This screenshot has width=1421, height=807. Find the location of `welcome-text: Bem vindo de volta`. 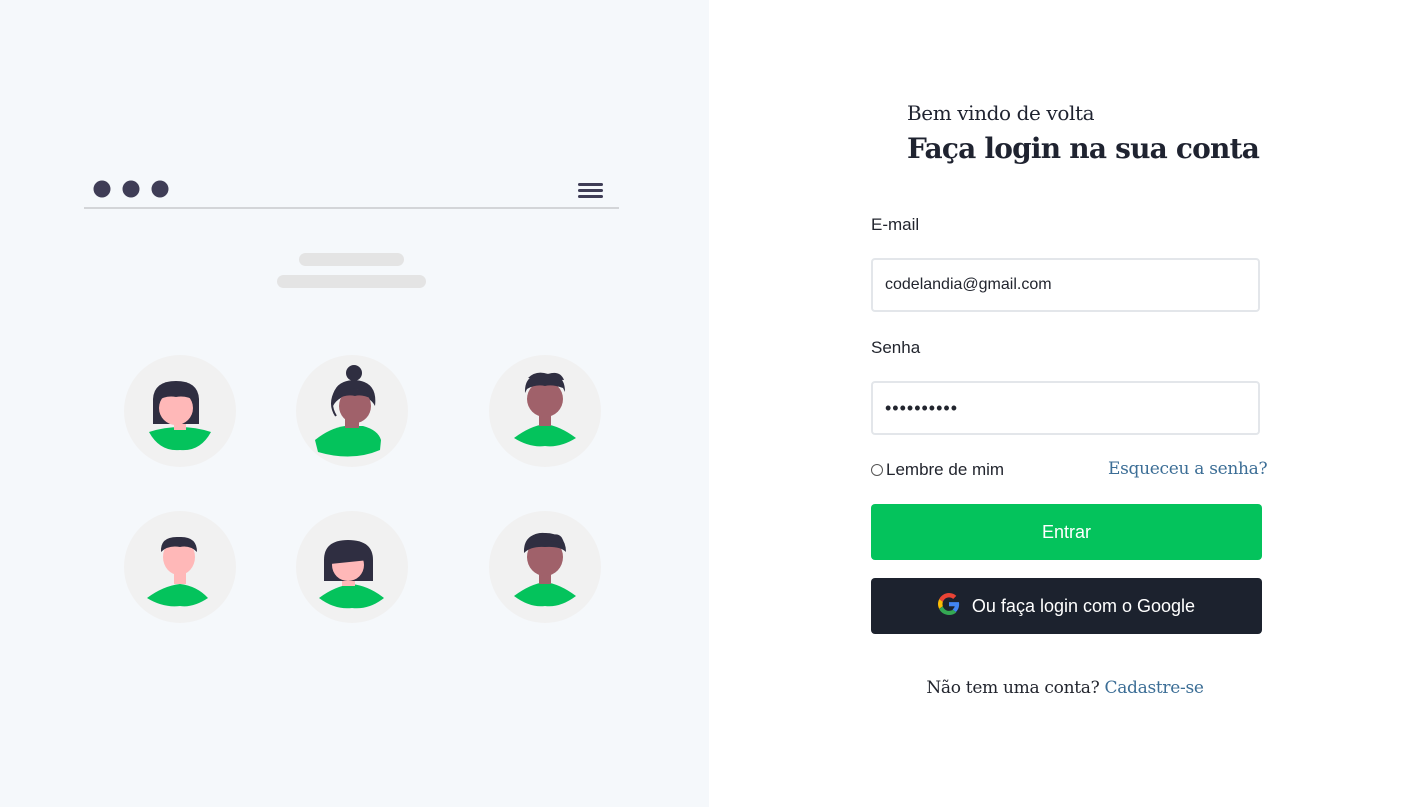

welcome-text: Bem vindo de volta is located at coordinates (1001, 113).